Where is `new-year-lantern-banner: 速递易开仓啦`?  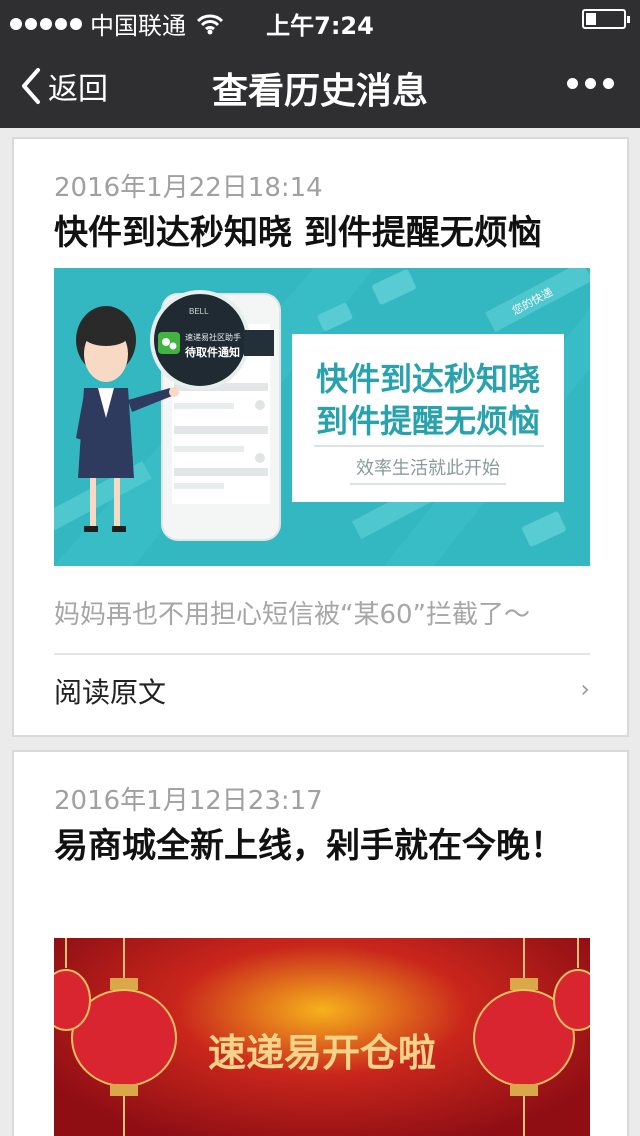 new-year-lantern-banner: 速递易开仓啦 is located at coordinates (322, 1037).